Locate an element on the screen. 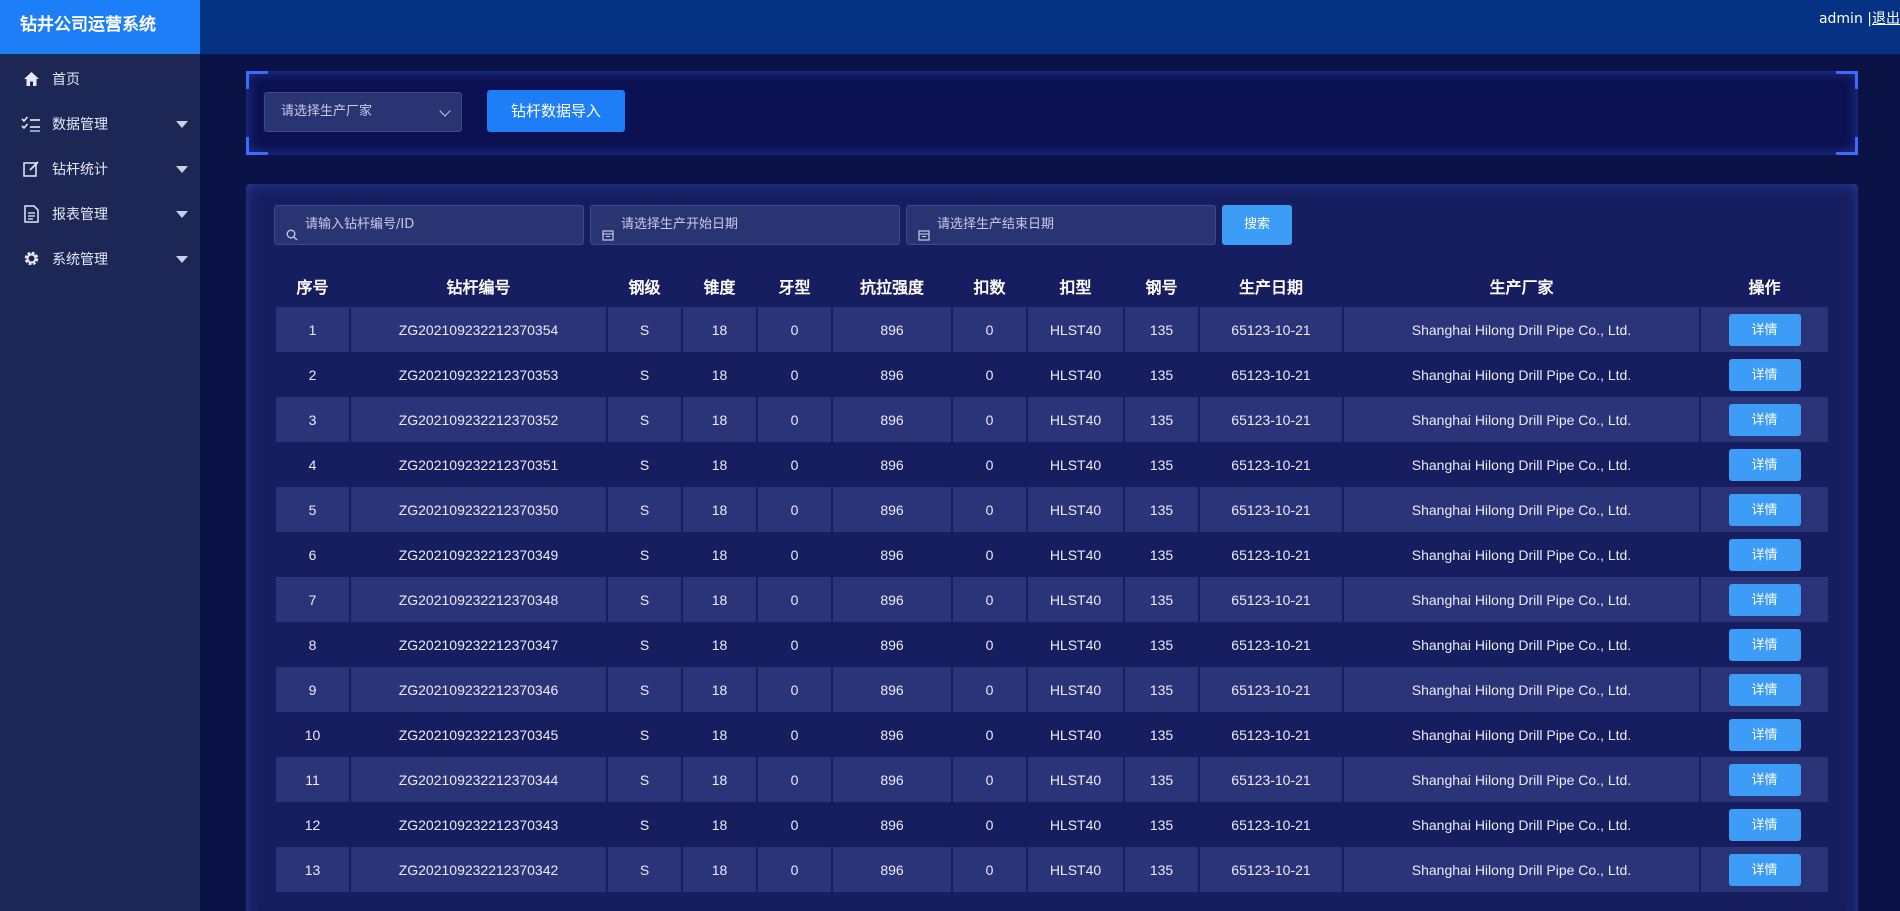 The width and height of the screenshot is (1900, 911). home-icon is located at coordinates (31, 79).